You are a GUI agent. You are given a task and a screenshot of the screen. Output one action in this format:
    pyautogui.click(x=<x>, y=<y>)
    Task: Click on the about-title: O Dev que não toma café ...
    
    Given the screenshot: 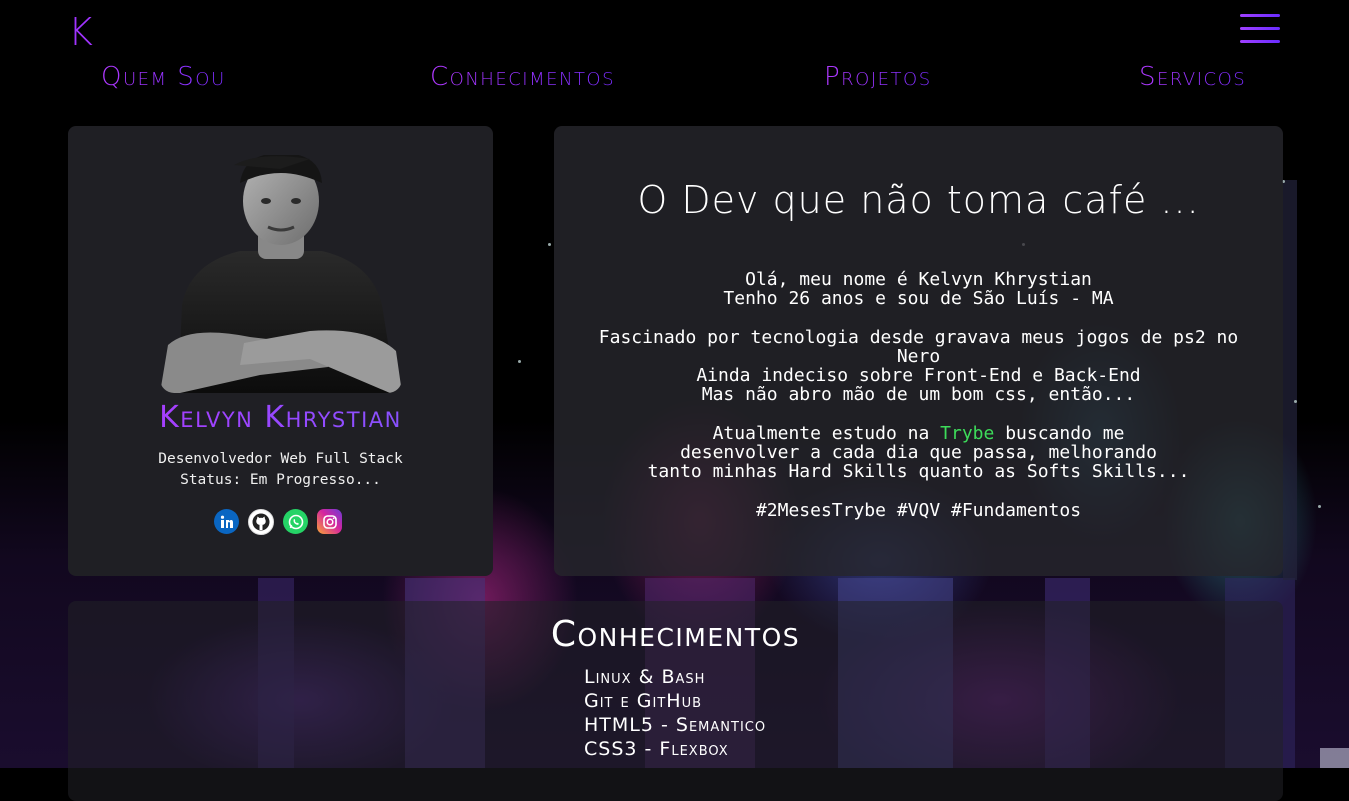 What is the action you would take?
    pyautogui.click(x=918, y=200)
    